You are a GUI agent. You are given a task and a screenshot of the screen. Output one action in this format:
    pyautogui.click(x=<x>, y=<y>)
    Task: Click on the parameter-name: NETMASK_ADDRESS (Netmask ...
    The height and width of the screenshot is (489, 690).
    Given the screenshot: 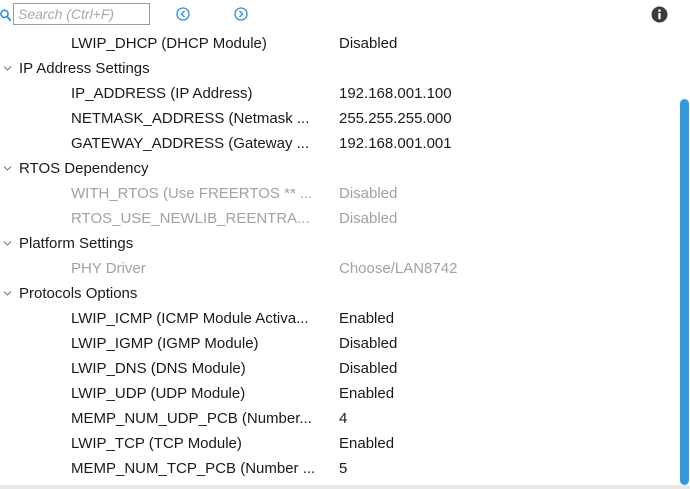 What is the action you would take?
    pyautogui.click(x=190, y=118)
    